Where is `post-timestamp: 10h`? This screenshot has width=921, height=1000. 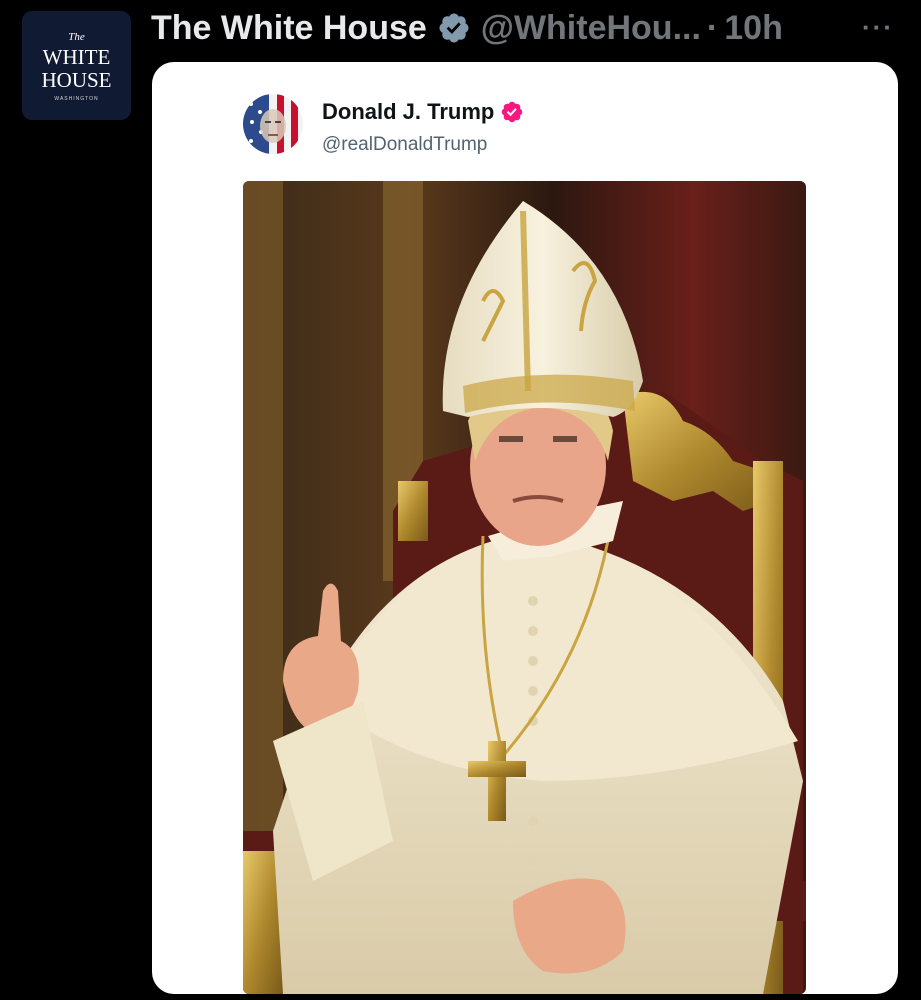 post-timestamp: 10h is located at coordinates (753, 28).